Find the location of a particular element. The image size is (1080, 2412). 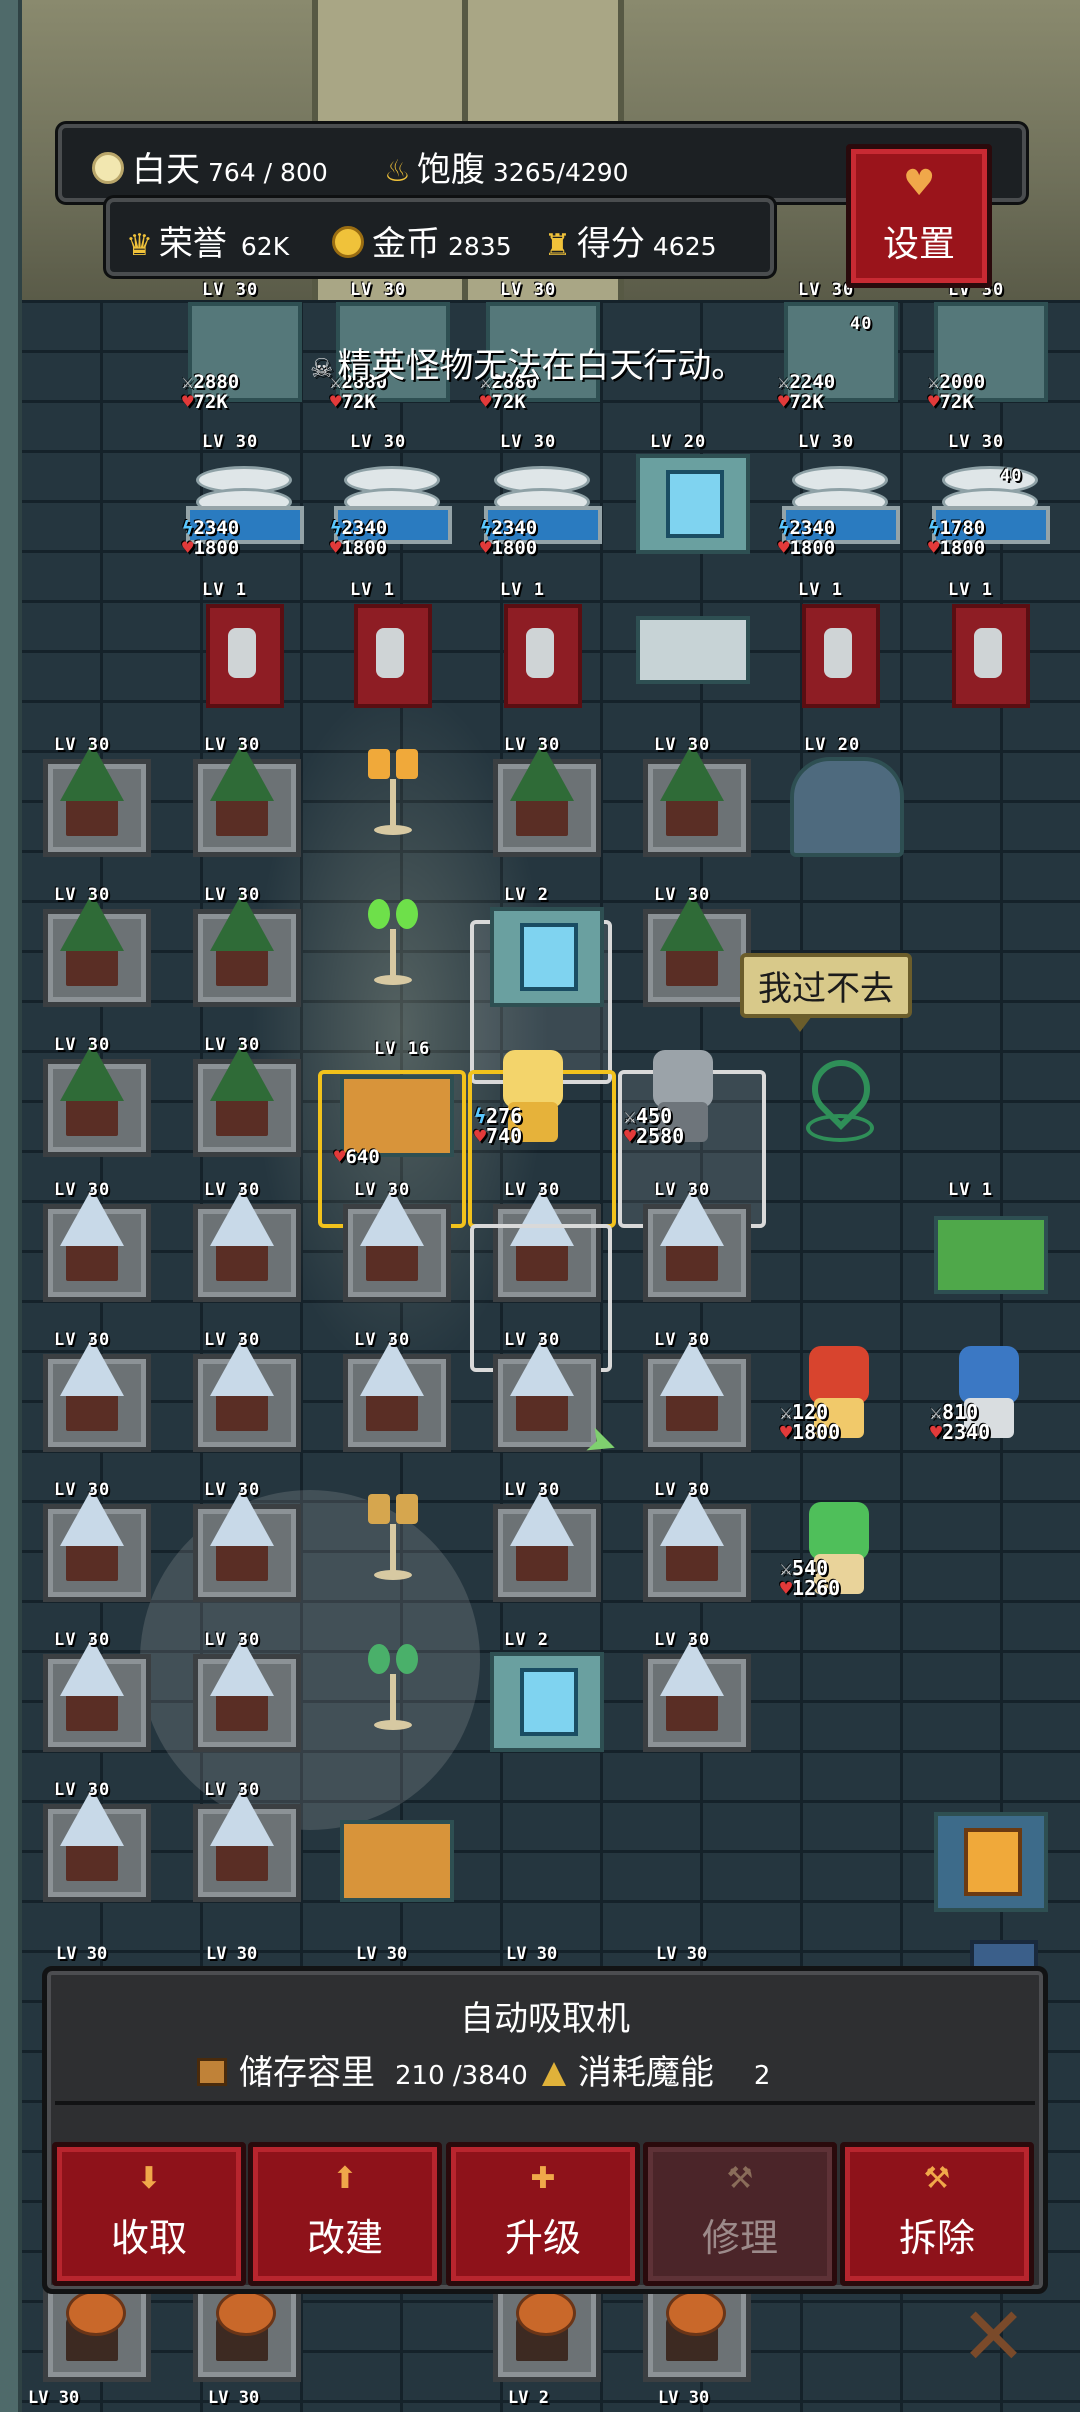

wrench-icon: ♥ is located at coordinates (919, 183).